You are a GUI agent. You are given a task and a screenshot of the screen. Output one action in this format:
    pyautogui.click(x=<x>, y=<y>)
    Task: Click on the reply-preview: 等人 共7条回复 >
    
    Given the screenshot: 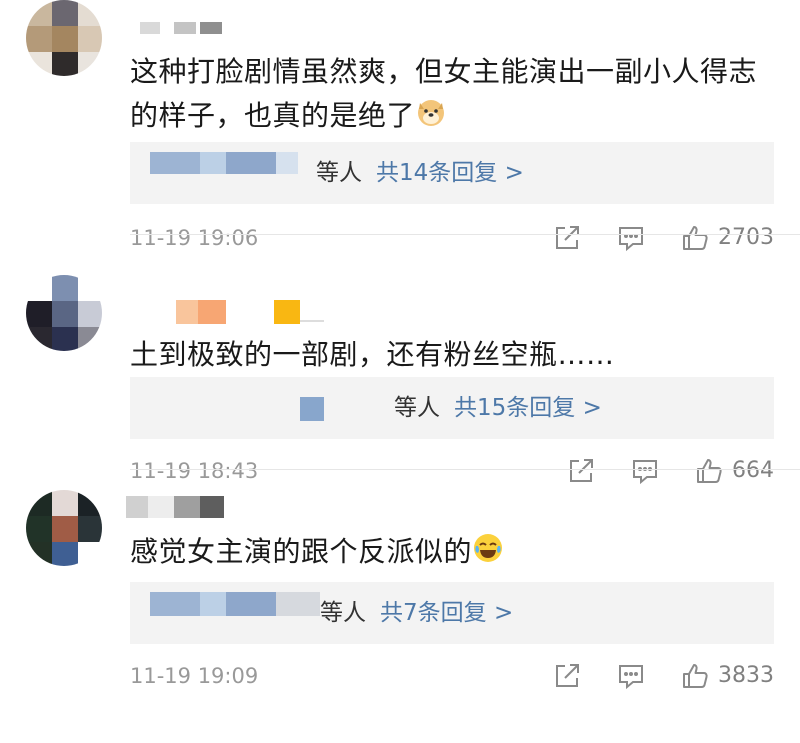 What is the action you would take?
    pyautogui.click(x=452, y=613)
    